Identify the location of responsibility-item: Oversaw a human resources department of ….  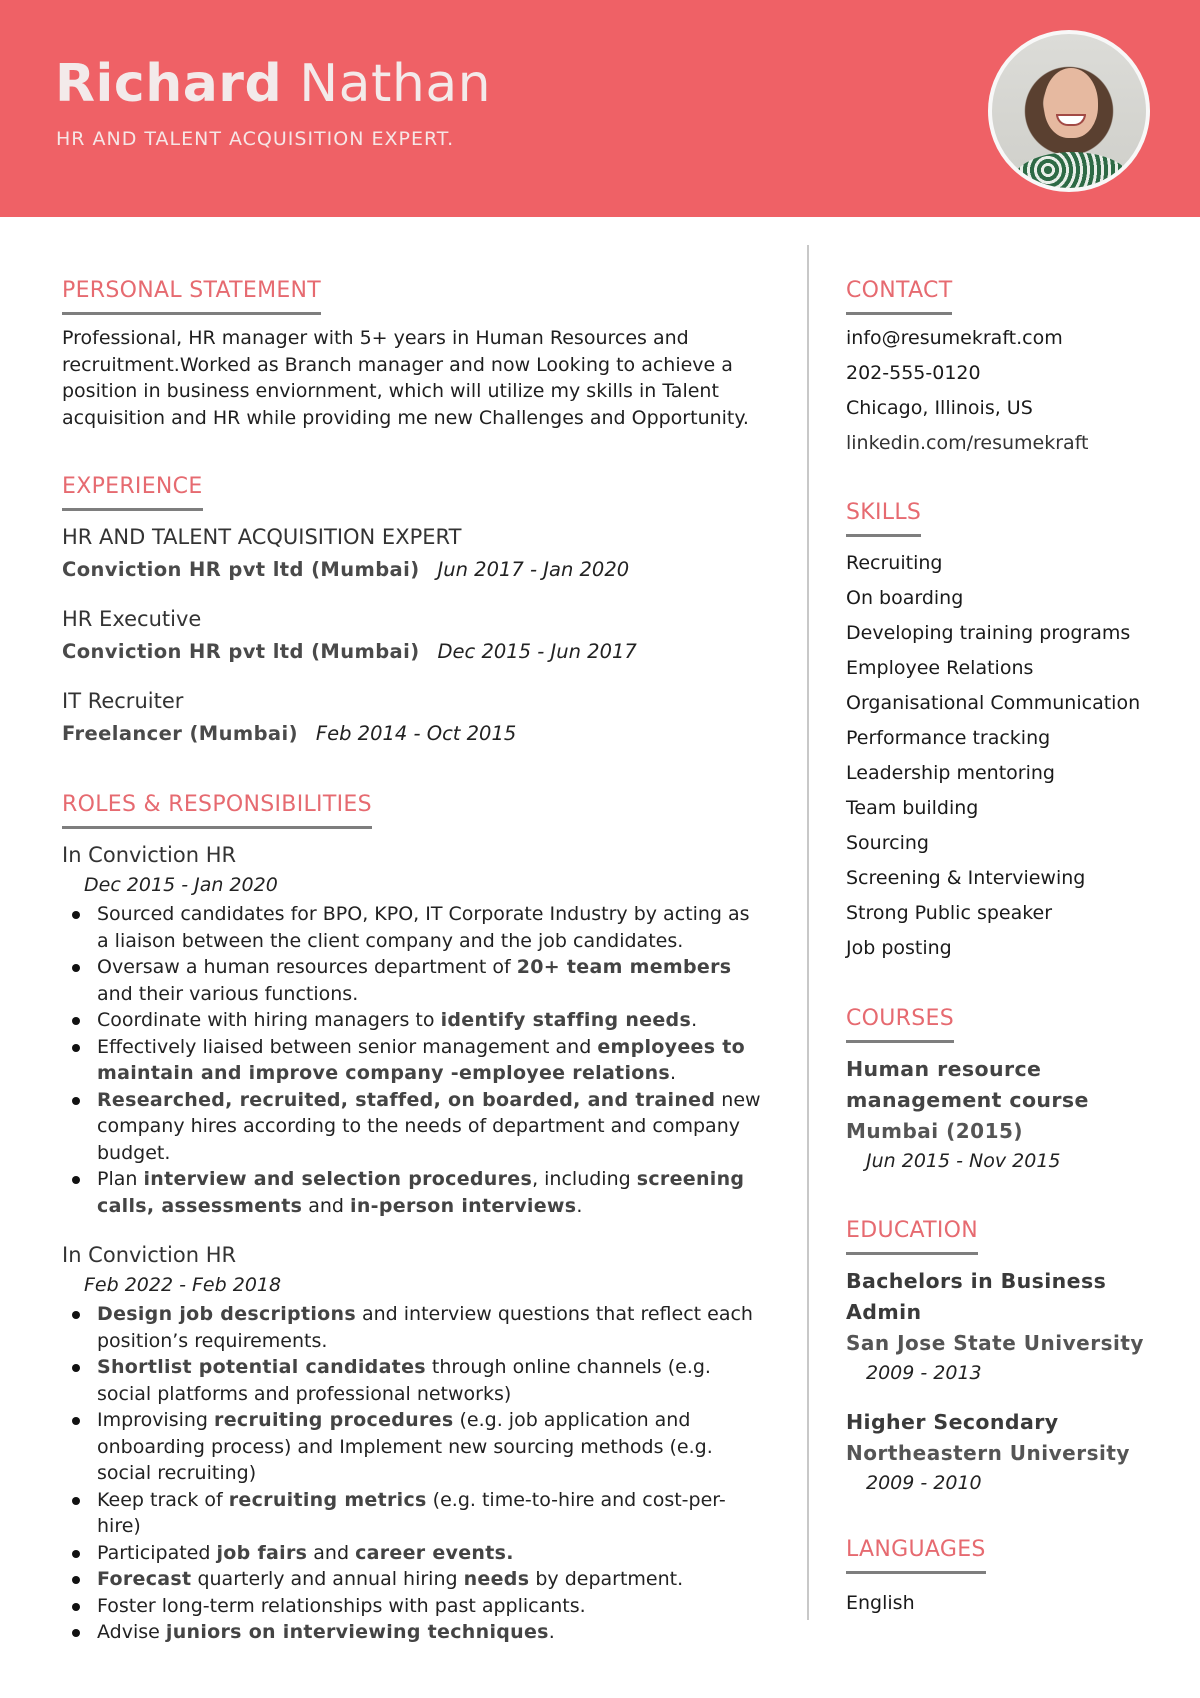
(412, 980).